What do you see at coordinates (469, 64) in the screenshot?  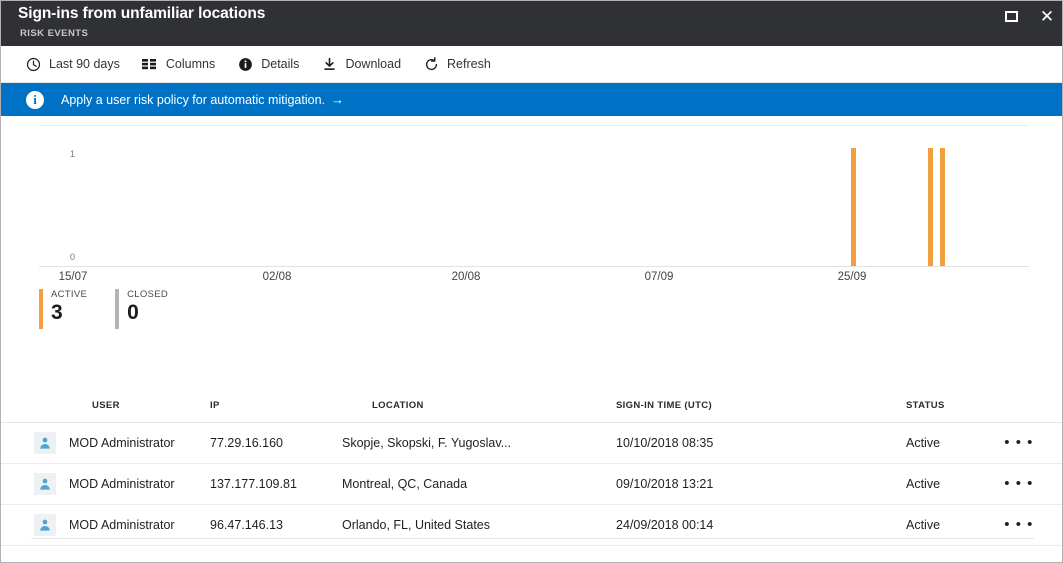 I see `toolbar-label: Refresh` at bounding box center [469, 64].